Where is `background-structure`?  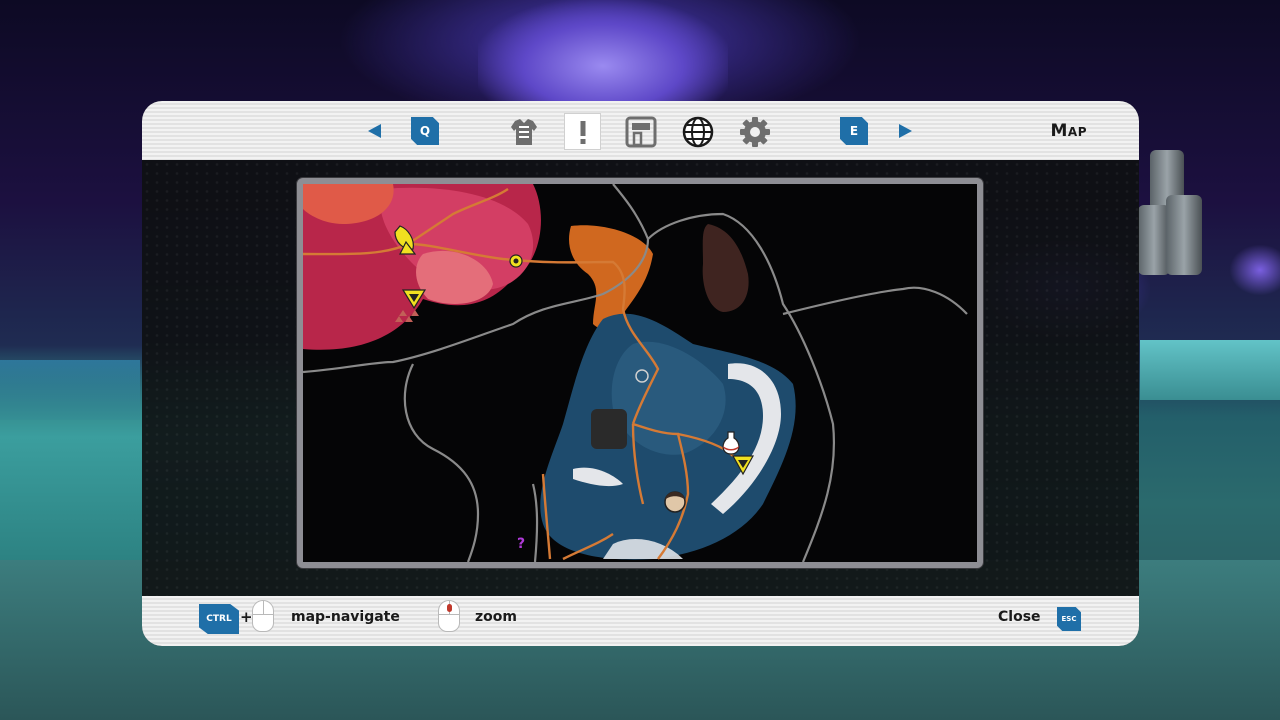 background-structure is located at coordinates (1170, 215).